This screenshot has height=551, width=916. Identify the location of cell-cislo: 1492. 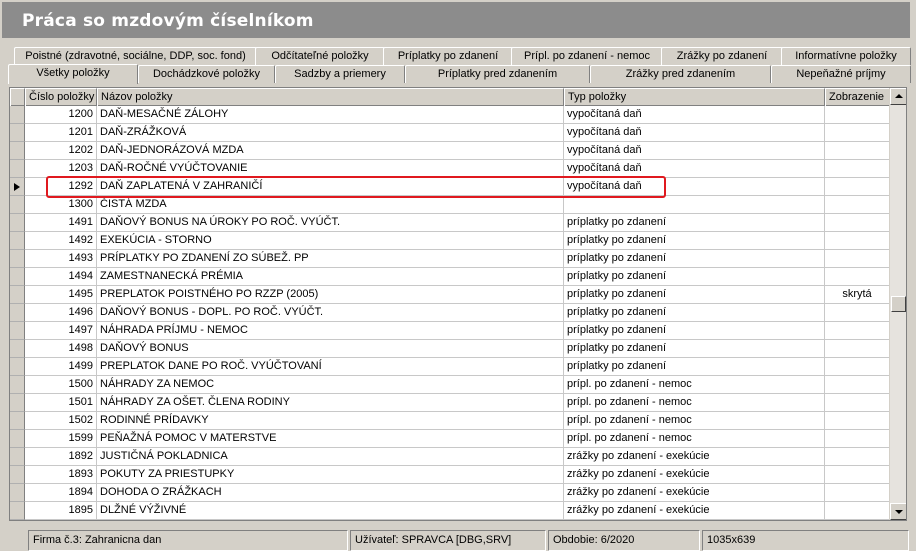
(61, 241).